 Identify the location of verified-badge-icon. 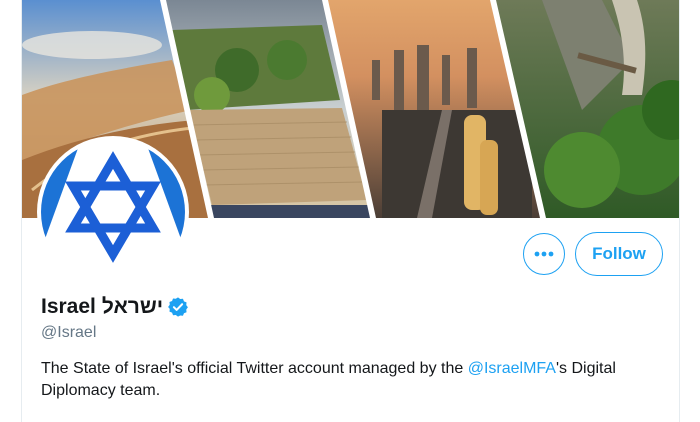
(178, 307).